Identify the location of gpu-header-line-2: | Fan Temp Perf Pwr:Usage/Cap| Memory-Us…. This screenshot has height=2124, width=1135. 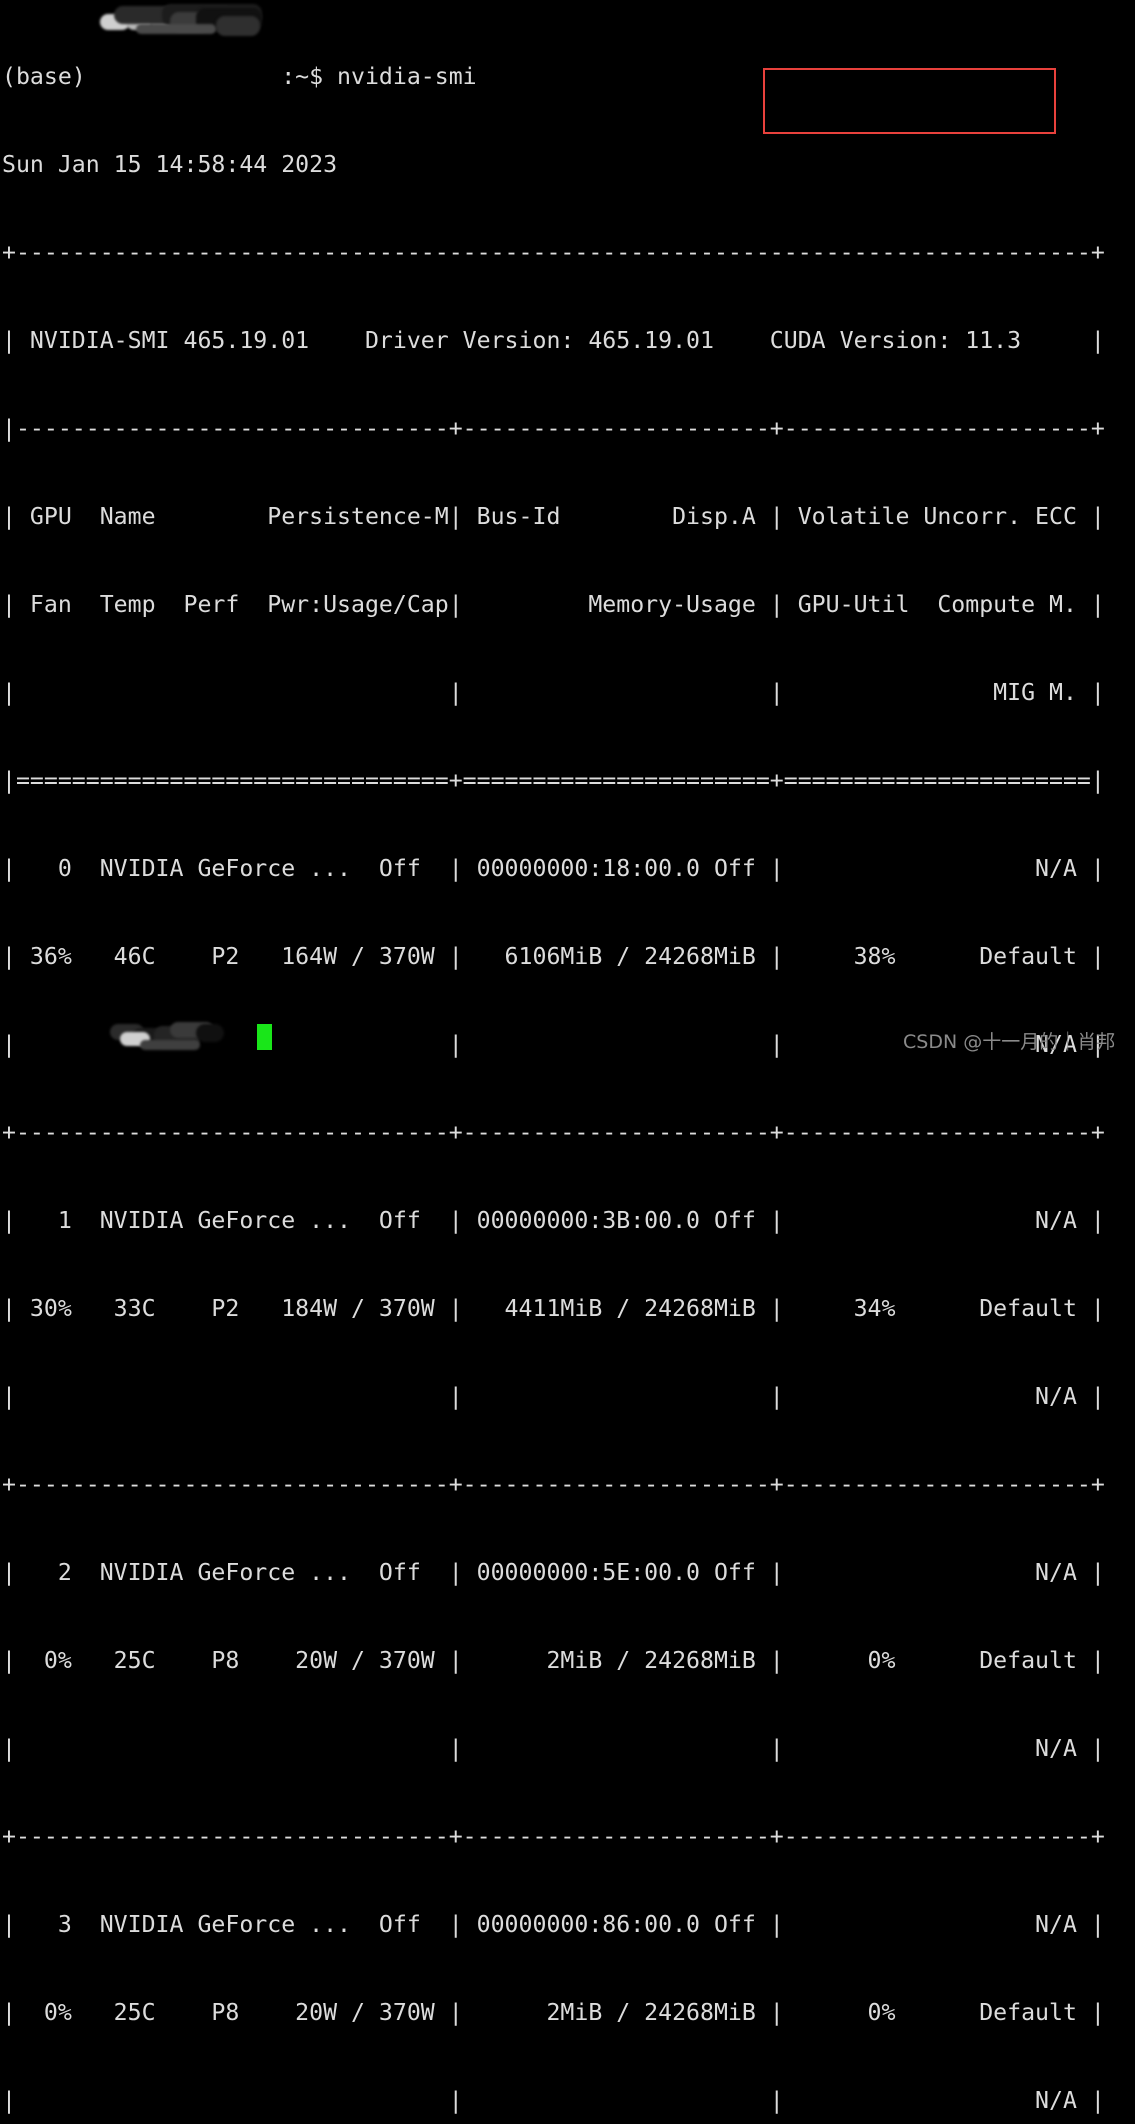
(553, 604).